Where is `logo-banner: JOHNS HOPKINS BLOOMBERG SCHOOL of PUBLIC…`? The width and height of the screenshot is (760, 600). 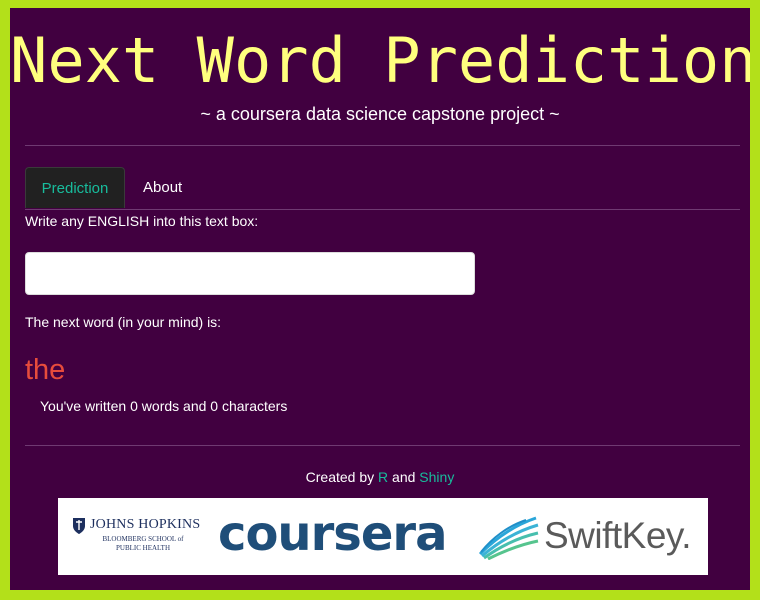
logo-banner: JOHNS HOPKINS BLOOMBERG SCHOOL of PUBLIC… is located at coordinates (383, 536).